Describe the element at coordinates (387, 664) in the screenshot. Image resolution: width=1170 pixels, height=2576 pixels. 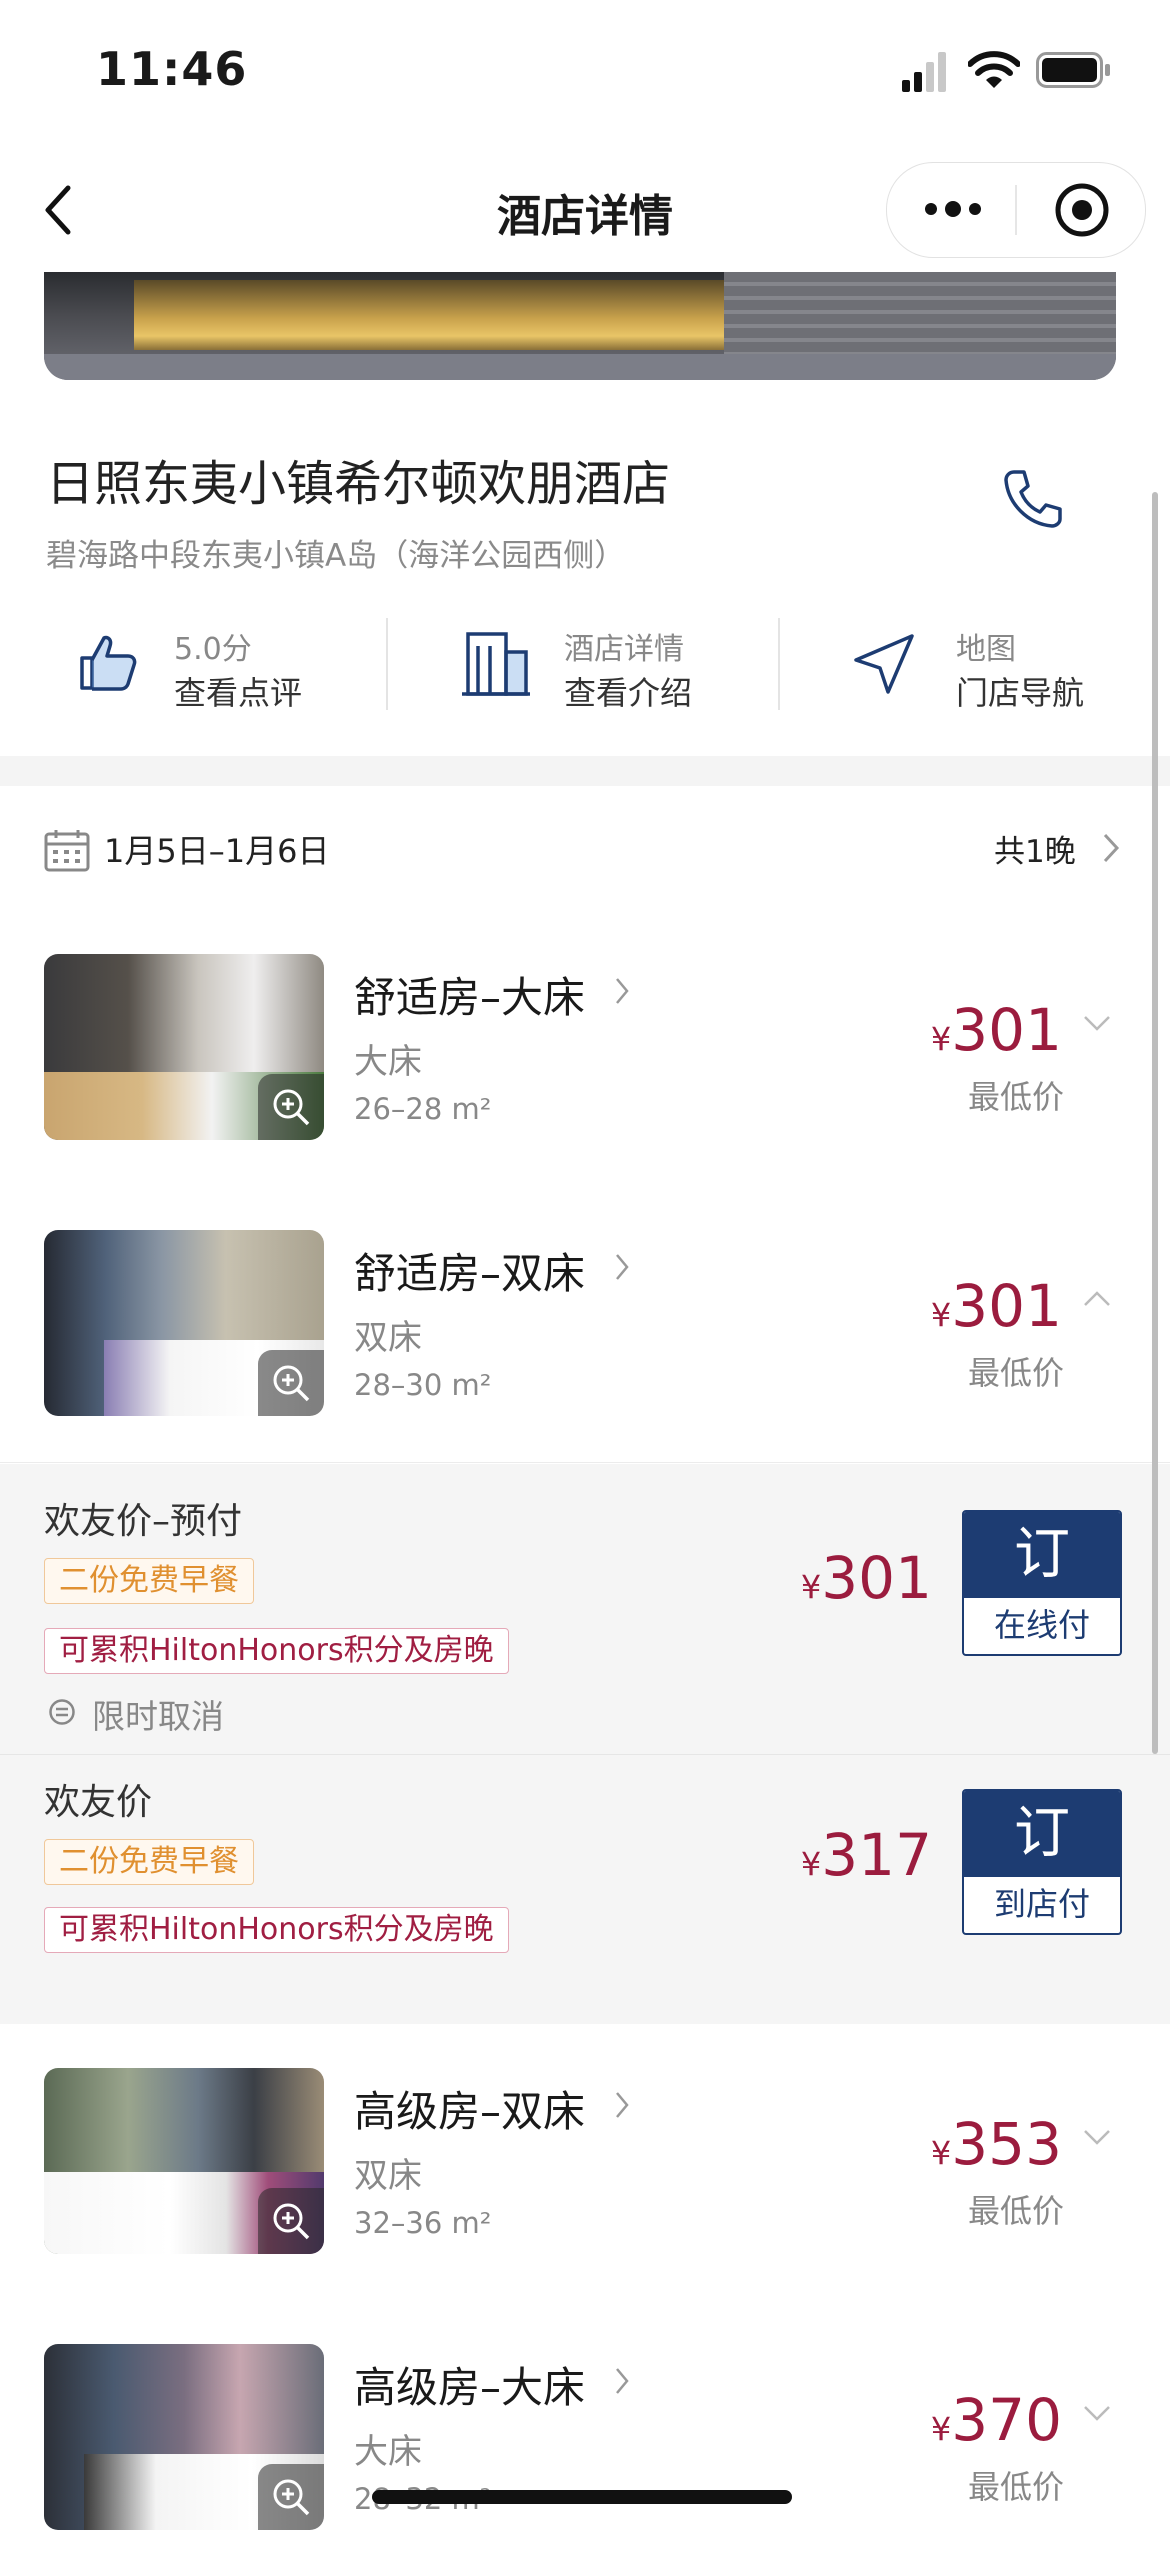
I see `action-divider` at that location.